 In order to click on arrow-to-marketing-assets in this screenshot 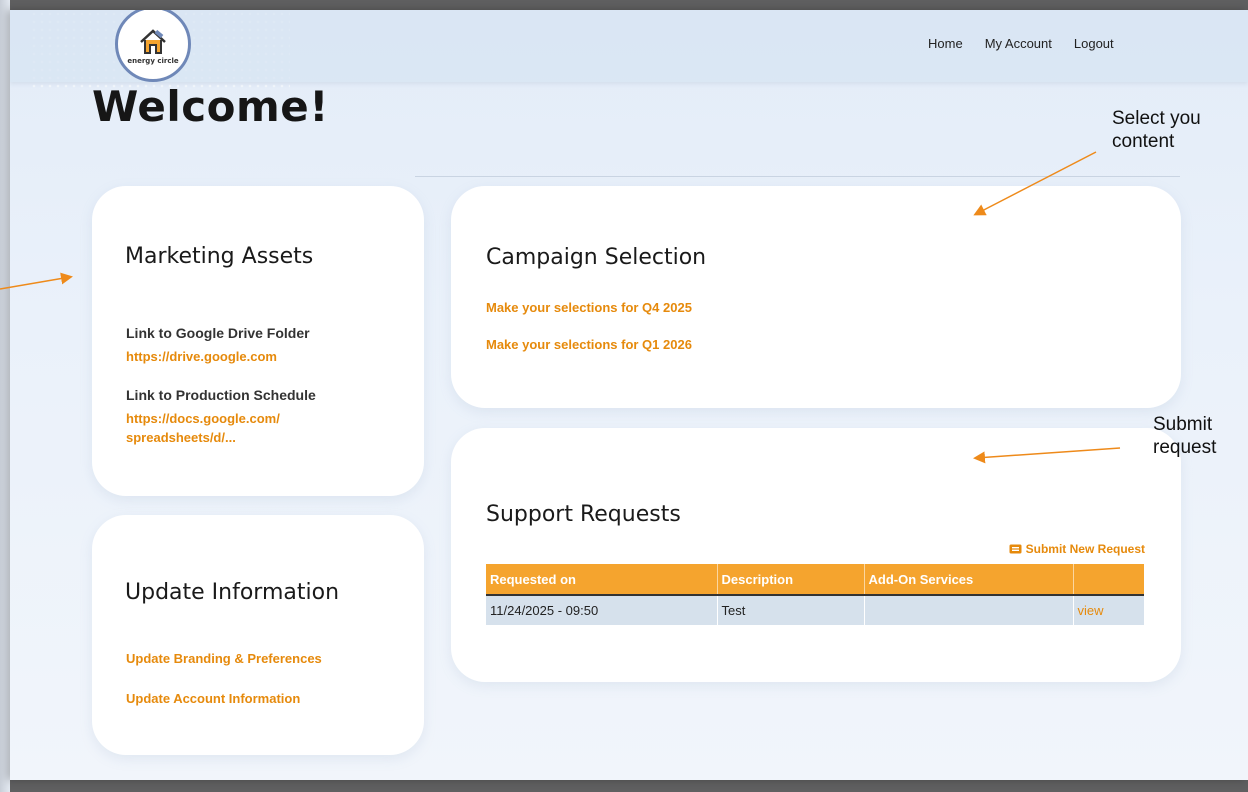, I will do `click(36, 281)`.